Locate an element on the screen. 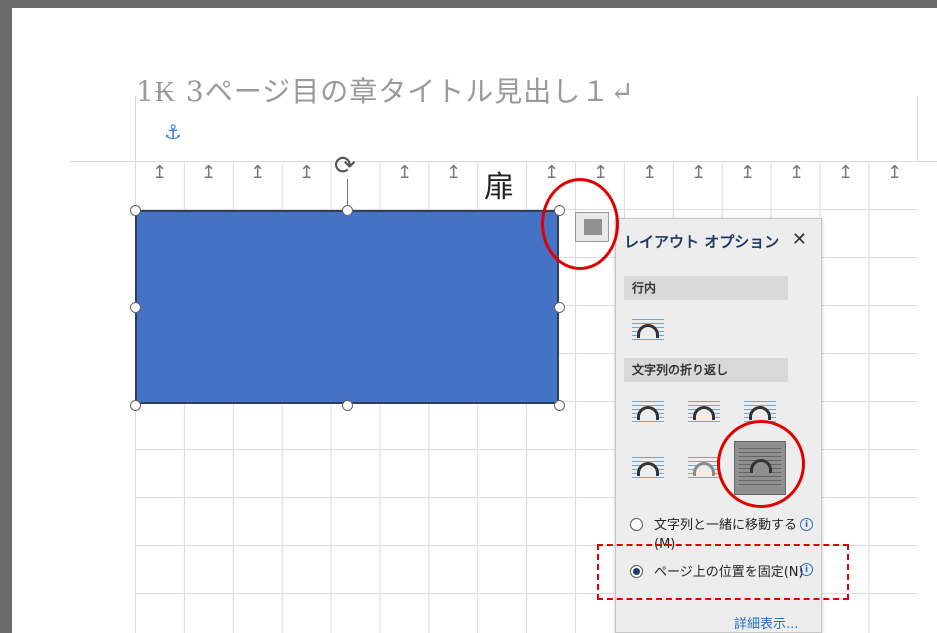  annotation-circle-layout-button is located at coordinates (580, 224).